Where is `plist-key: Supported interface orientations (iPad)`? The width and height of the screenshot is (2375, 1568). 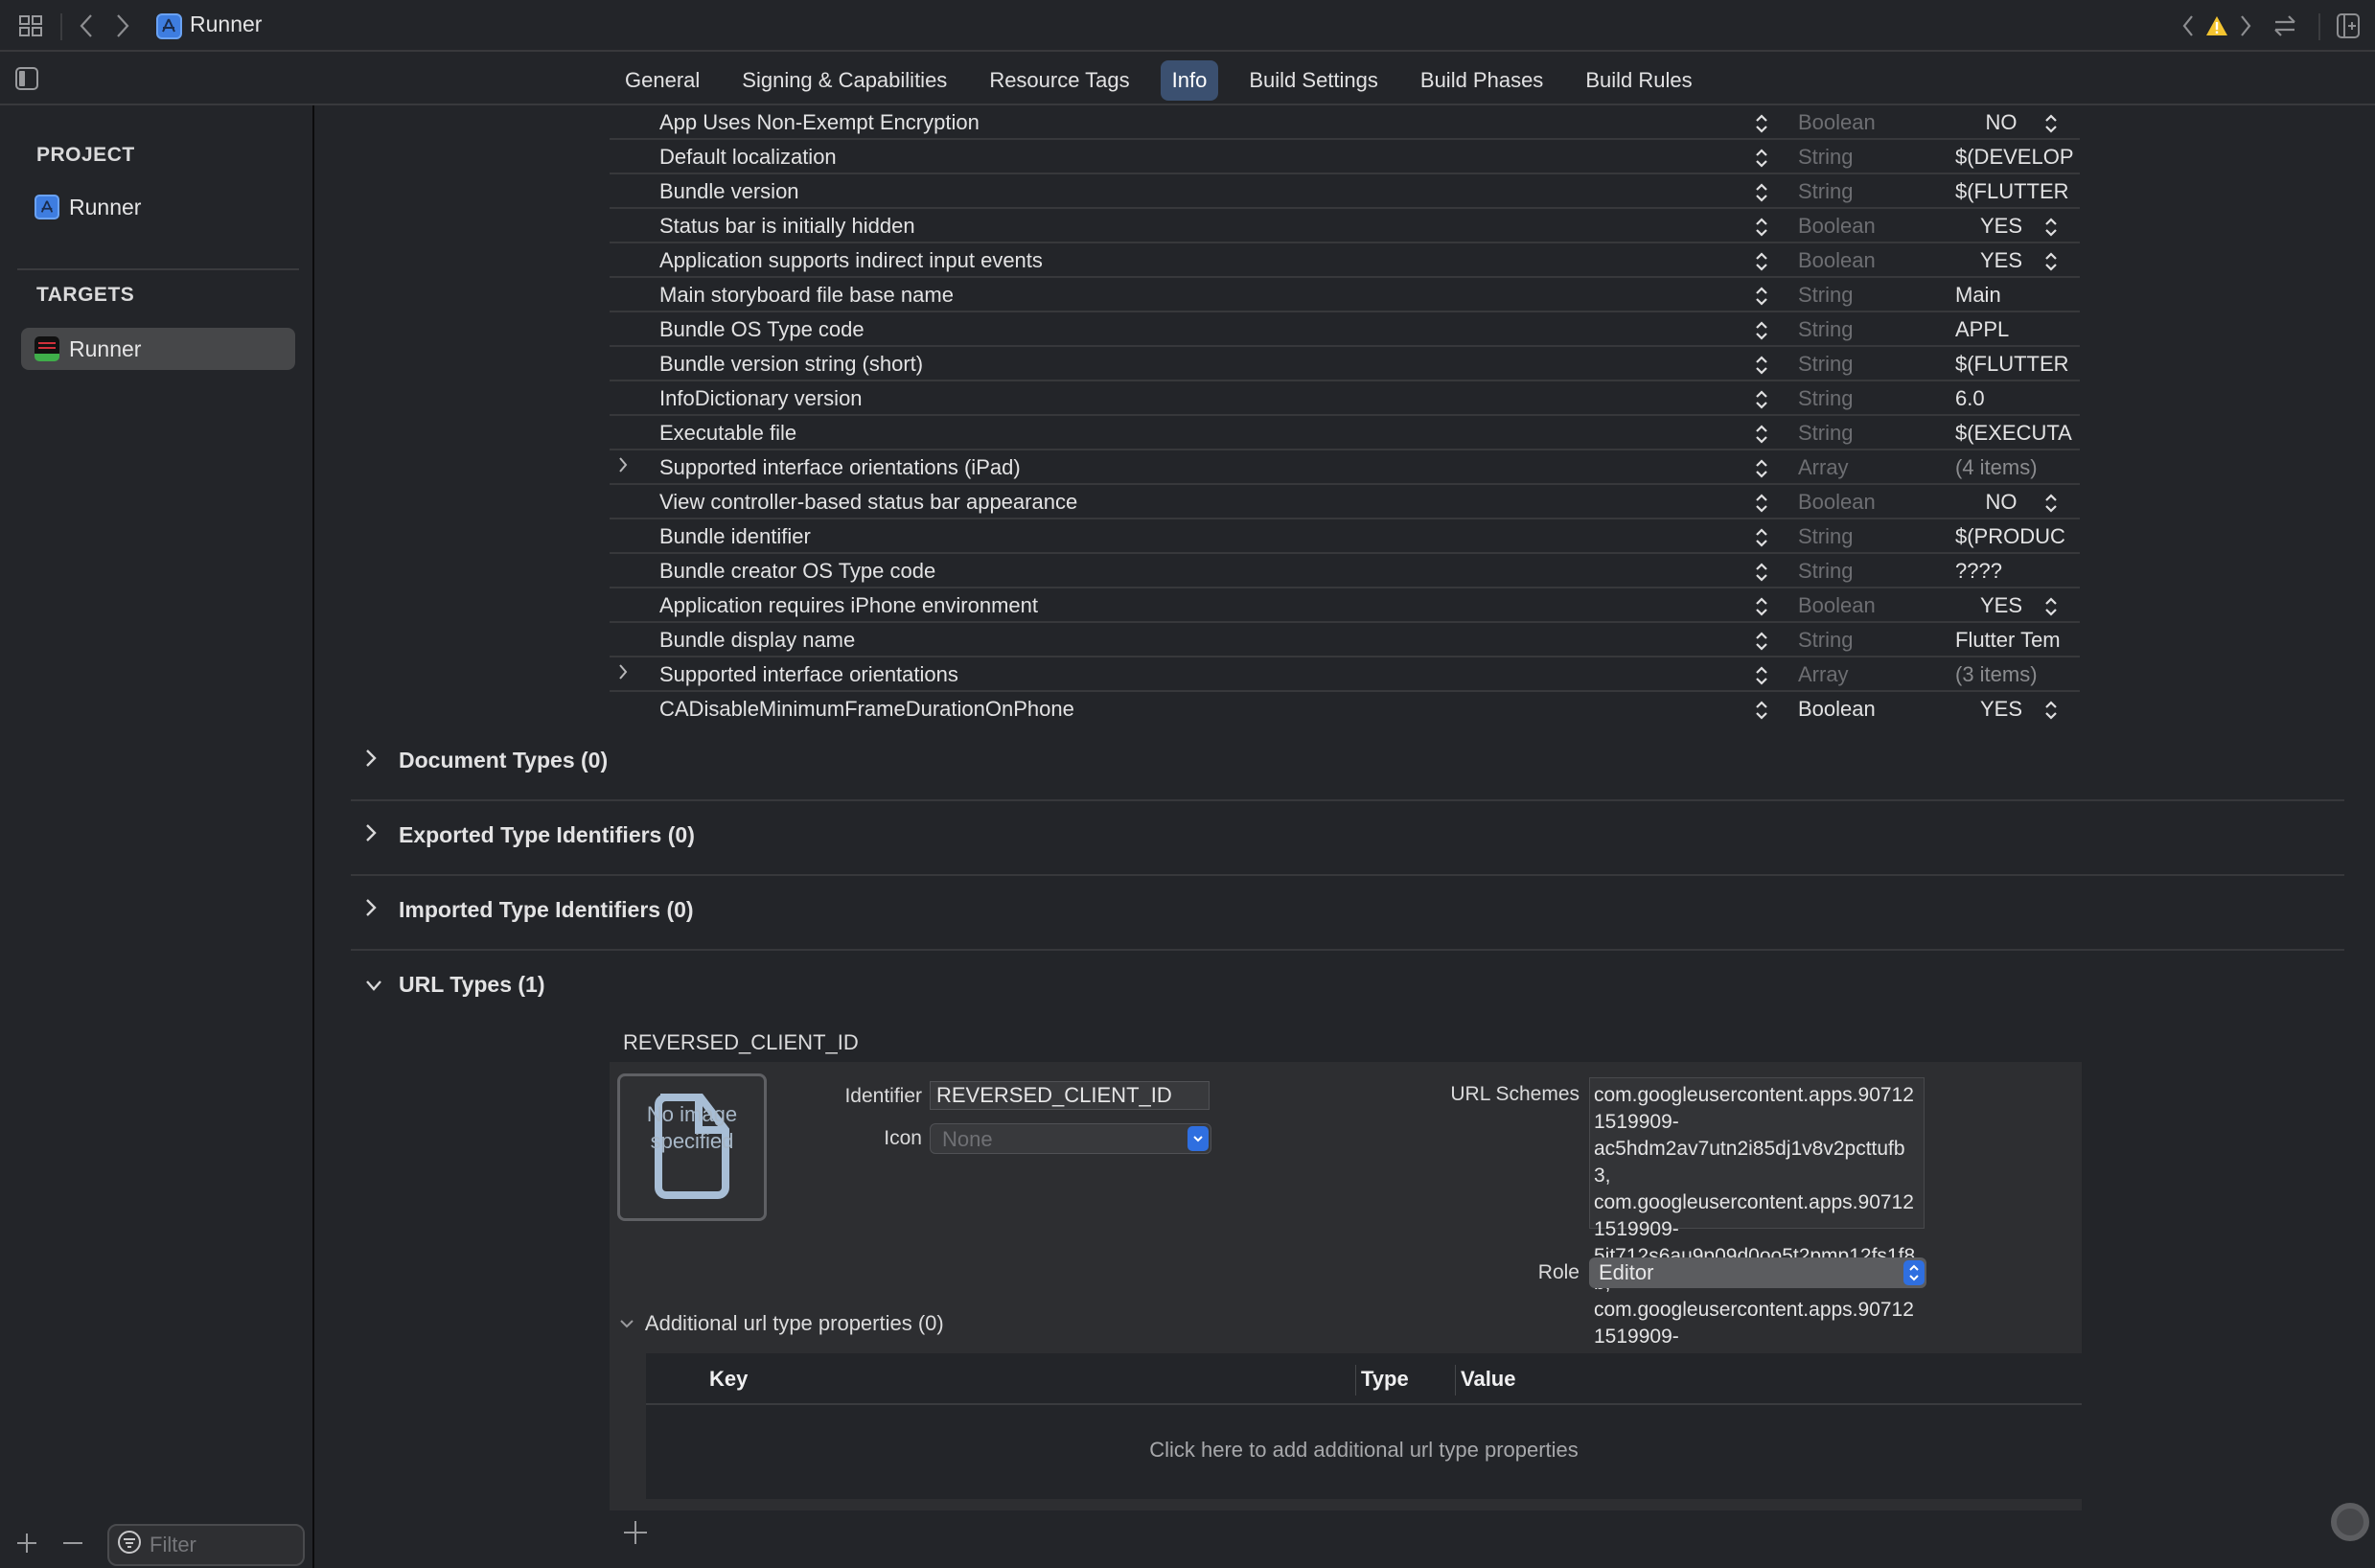 plist-key: Supported interface orientations (iPad) is located at coordinates (840, 467).